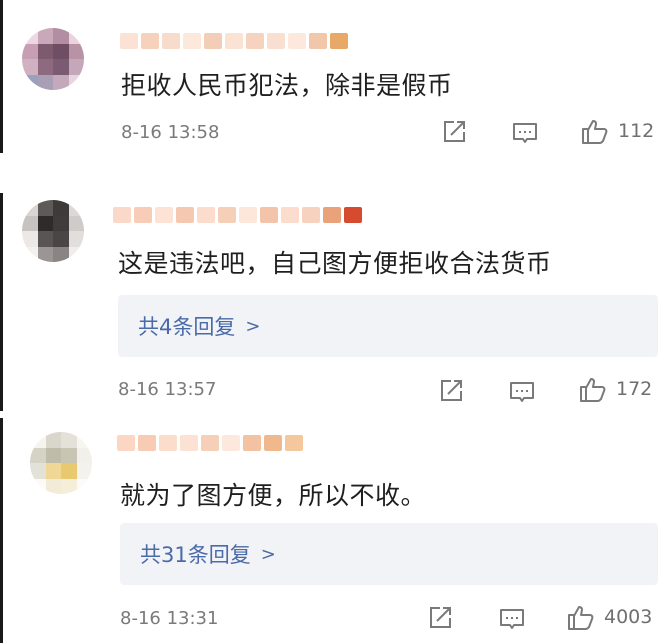 The width and height of the screenshot is (666, 643). I want to click on like-count: 4003, so click(628, 617).